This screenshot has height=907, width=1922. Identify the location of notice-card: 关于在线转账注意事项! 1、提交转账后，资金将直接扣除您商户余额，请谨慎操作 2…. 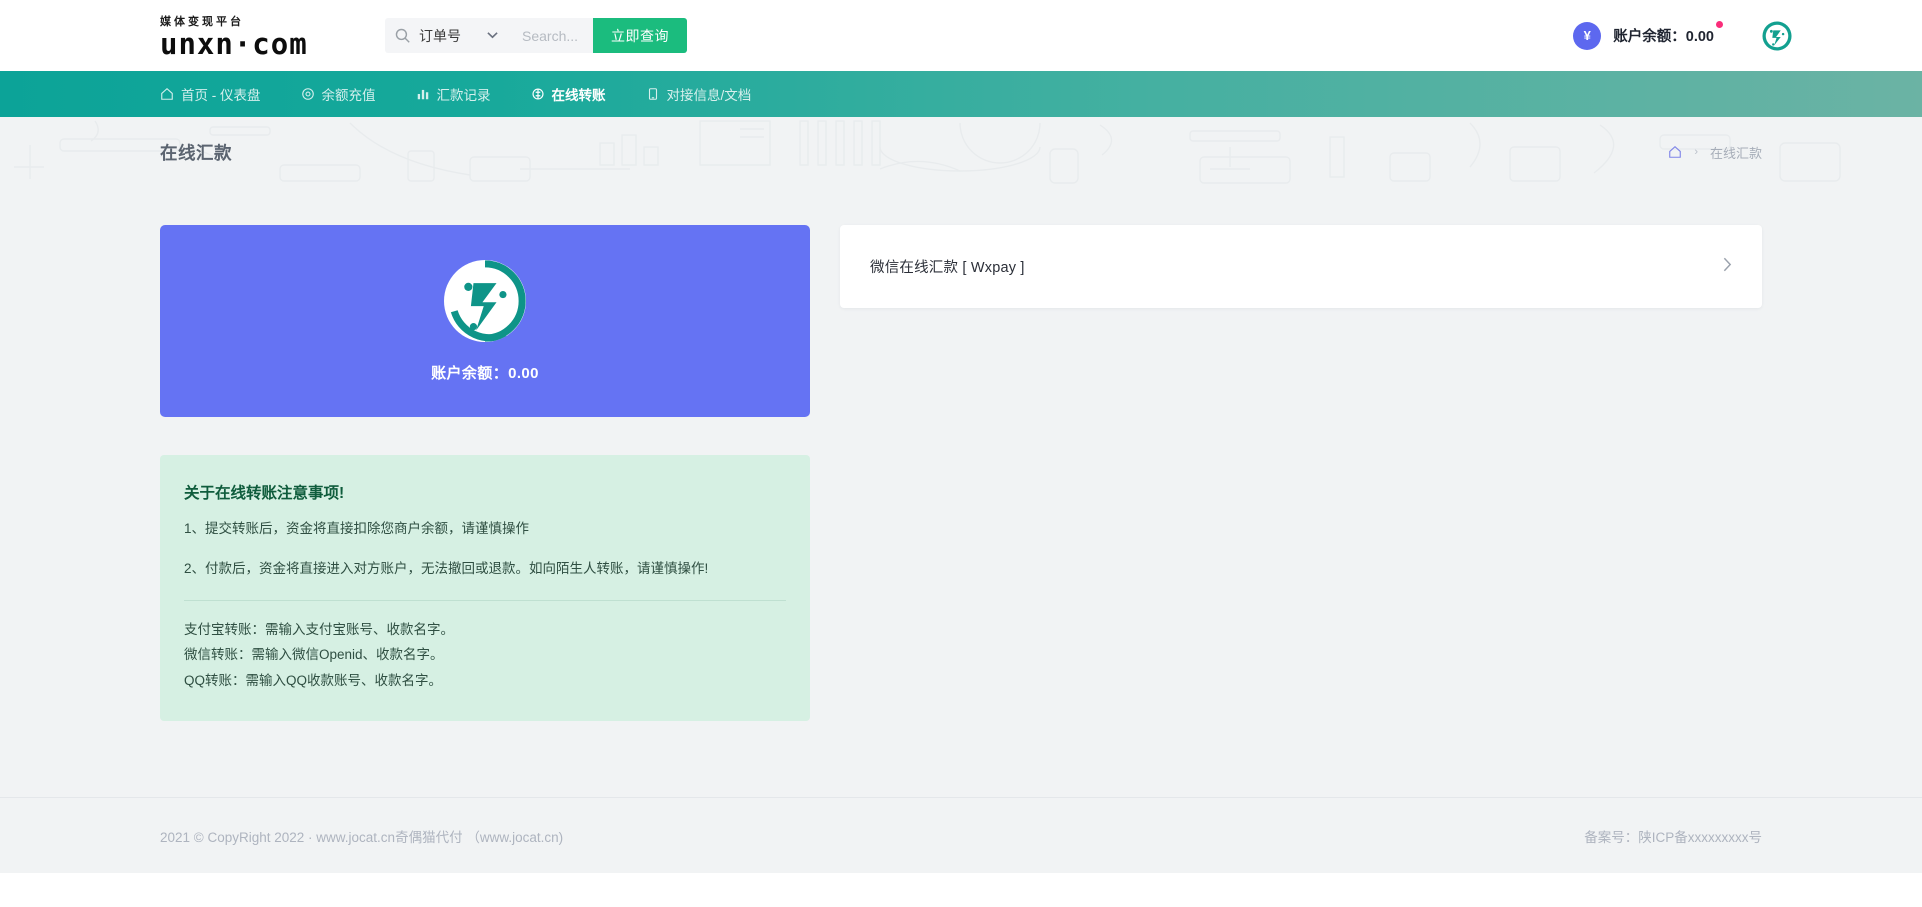
(485, 588).